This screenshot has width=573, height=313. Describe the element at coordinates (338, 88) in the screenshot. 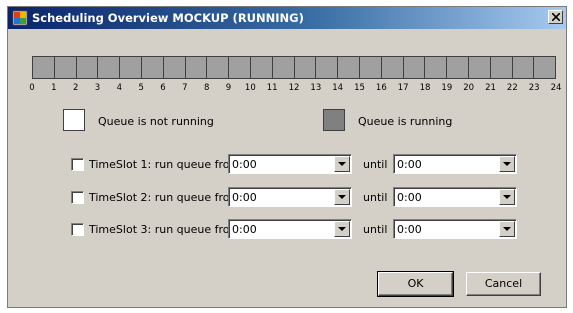

I see `timeline-tick-14: 14` at that location.